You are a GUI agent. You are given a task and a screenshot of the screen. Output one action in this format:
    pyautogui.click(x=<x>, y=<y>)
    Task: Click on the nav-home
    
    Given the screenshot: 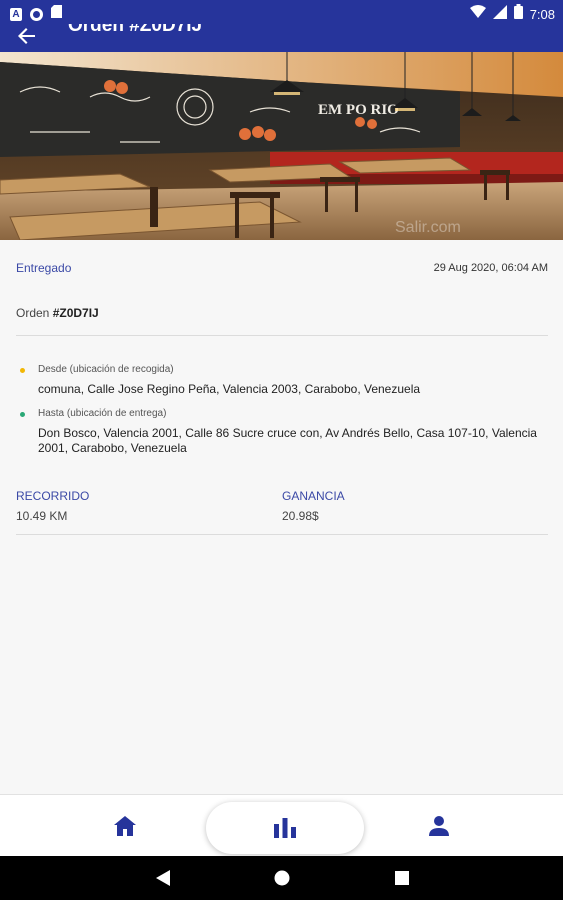 What is the action you would take?
    pyautogui.click(x=125, y=826)
    